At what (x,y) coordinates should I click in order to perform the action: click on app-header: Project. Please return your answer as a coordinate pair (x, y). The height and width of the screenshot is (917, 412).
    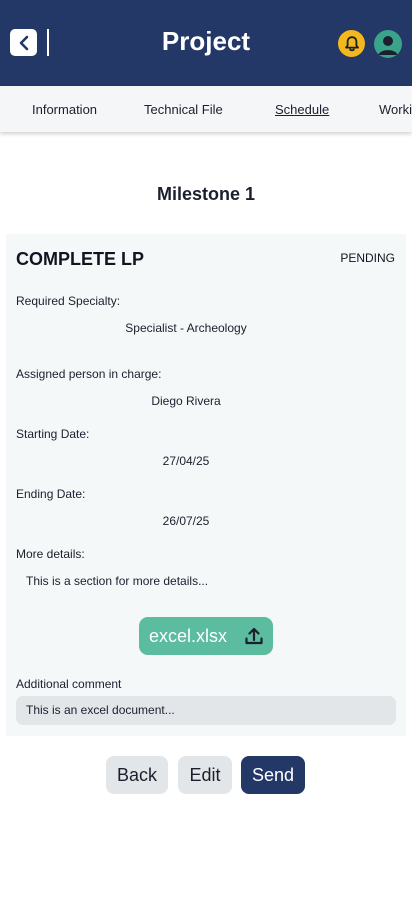
    Looking at the image, I should click on (206, 43).